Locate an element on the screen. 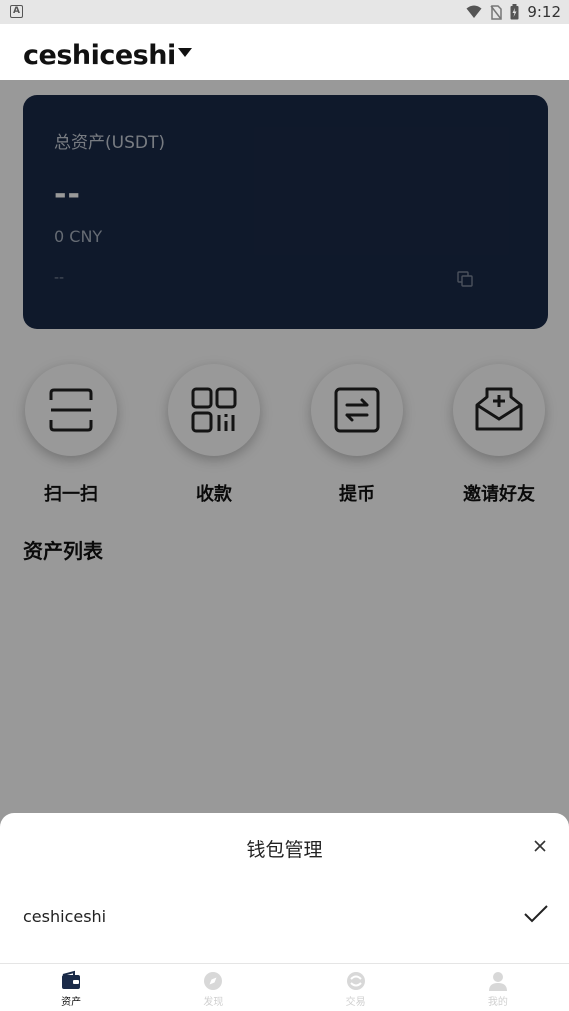  caret-down-icon is located at coordinates (184, 52).